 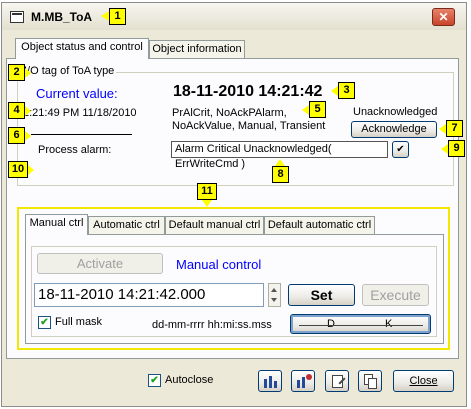 I want to click on badge-4-arrow, so click(x=28, y=111).